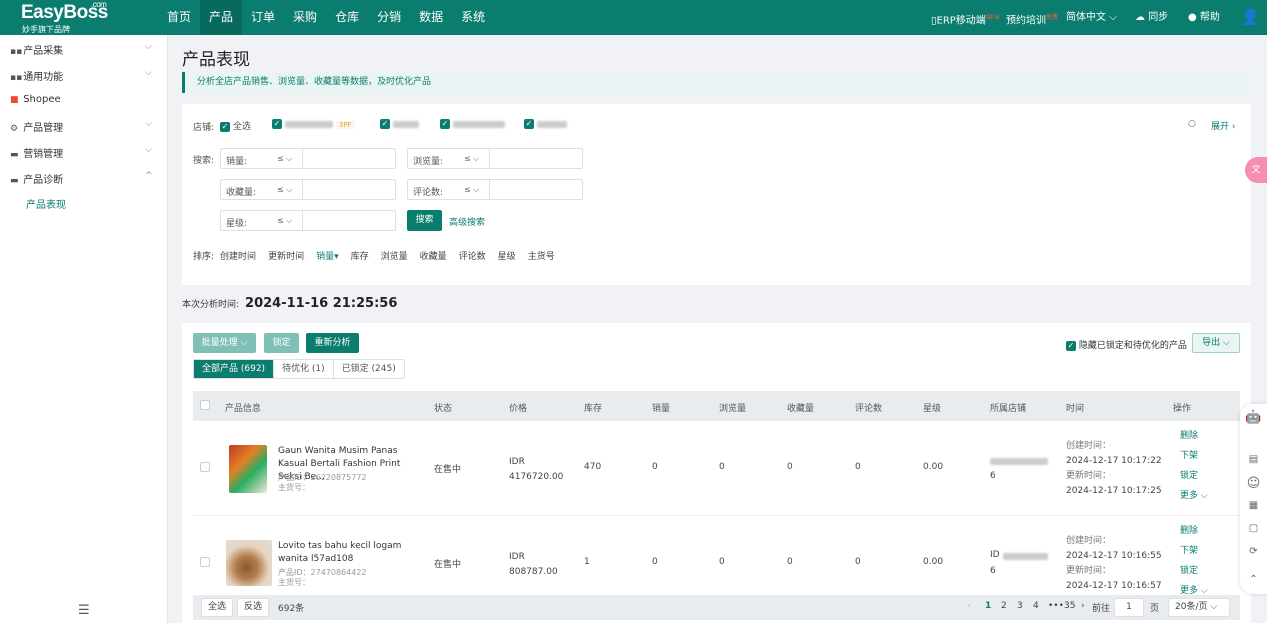  I want to click on translate-icon: 文, so click(1256, 170).